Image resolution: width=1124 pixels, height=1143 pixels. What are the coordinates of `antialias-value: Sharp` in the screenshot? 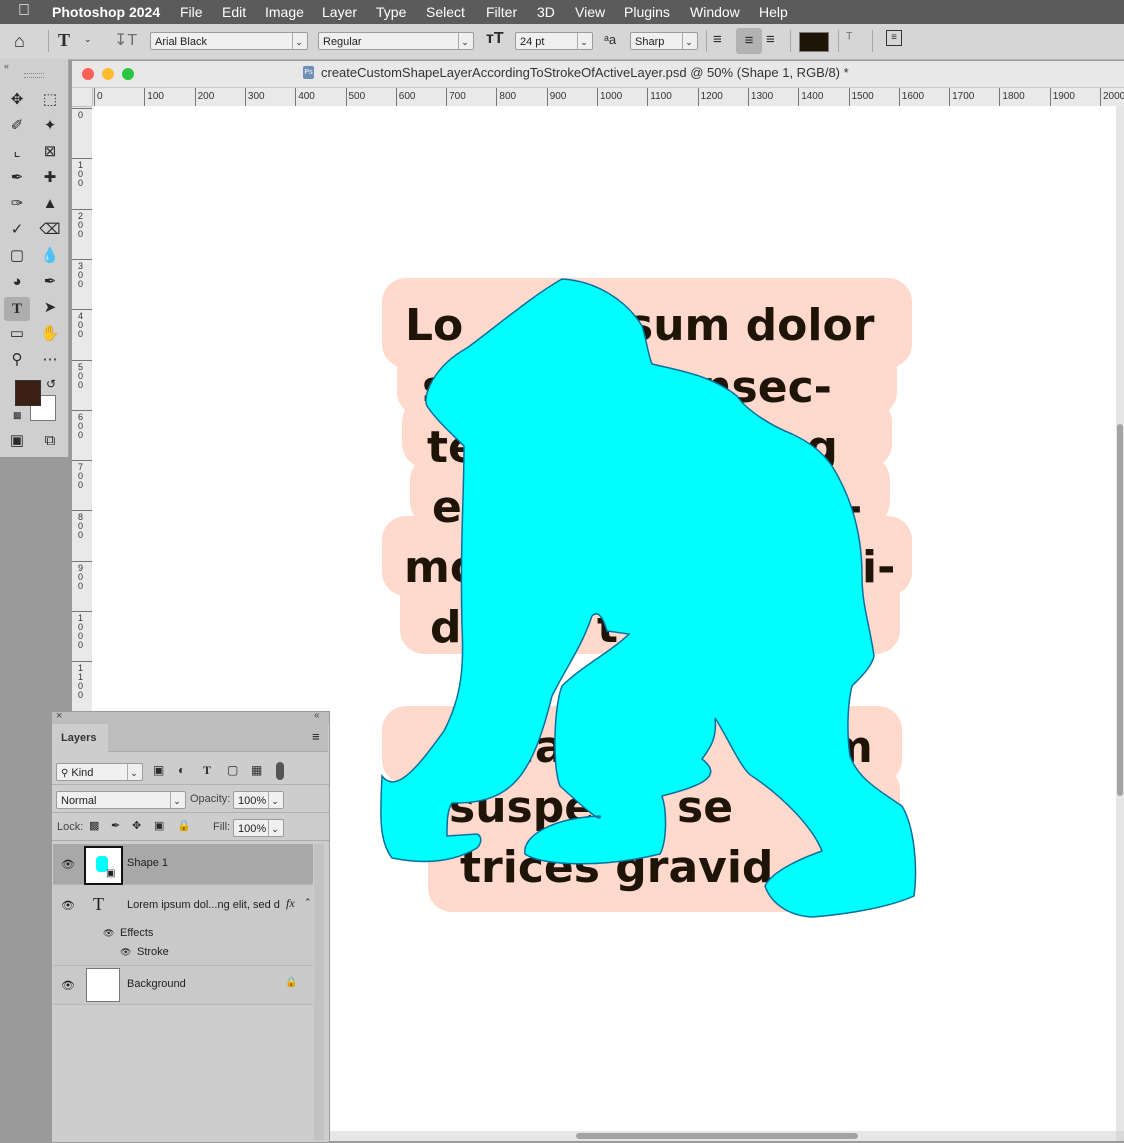 It's located at (650, 42).